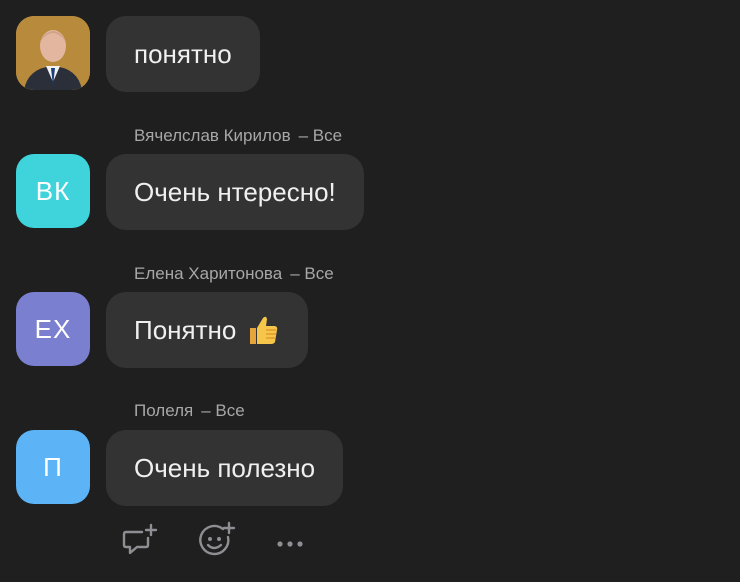 Image resolution: width=740 pixels, height=582 pixels. What do you see at coordinates (163, 410) in the screenshot?
I see `author-name: Полеля` at bounding box center [163, 410].